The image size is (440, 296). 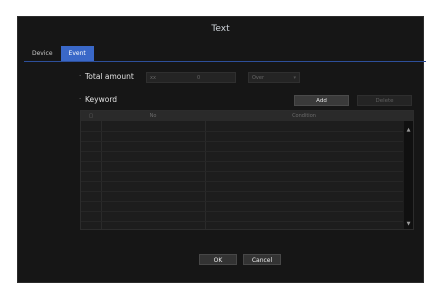 What do you see at coordinates (304, 116) in the screenshot?
I see `column-header-condition: Condition` at bounding box center [304, 116].